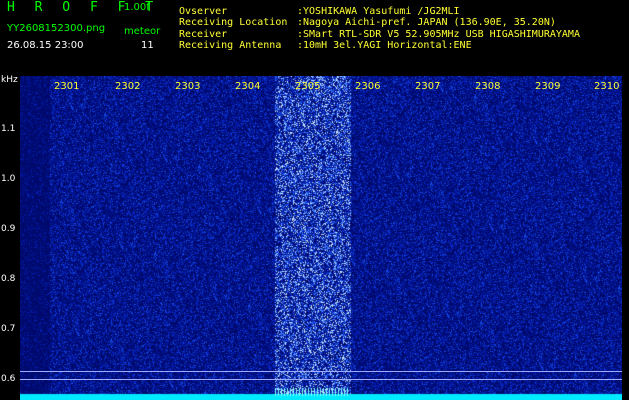 The image size is (629, 400). What do you see at coordinates (203, 34) in the screenshot?
I see `receiver-label: Receiver` at bounding box center [203, 34].